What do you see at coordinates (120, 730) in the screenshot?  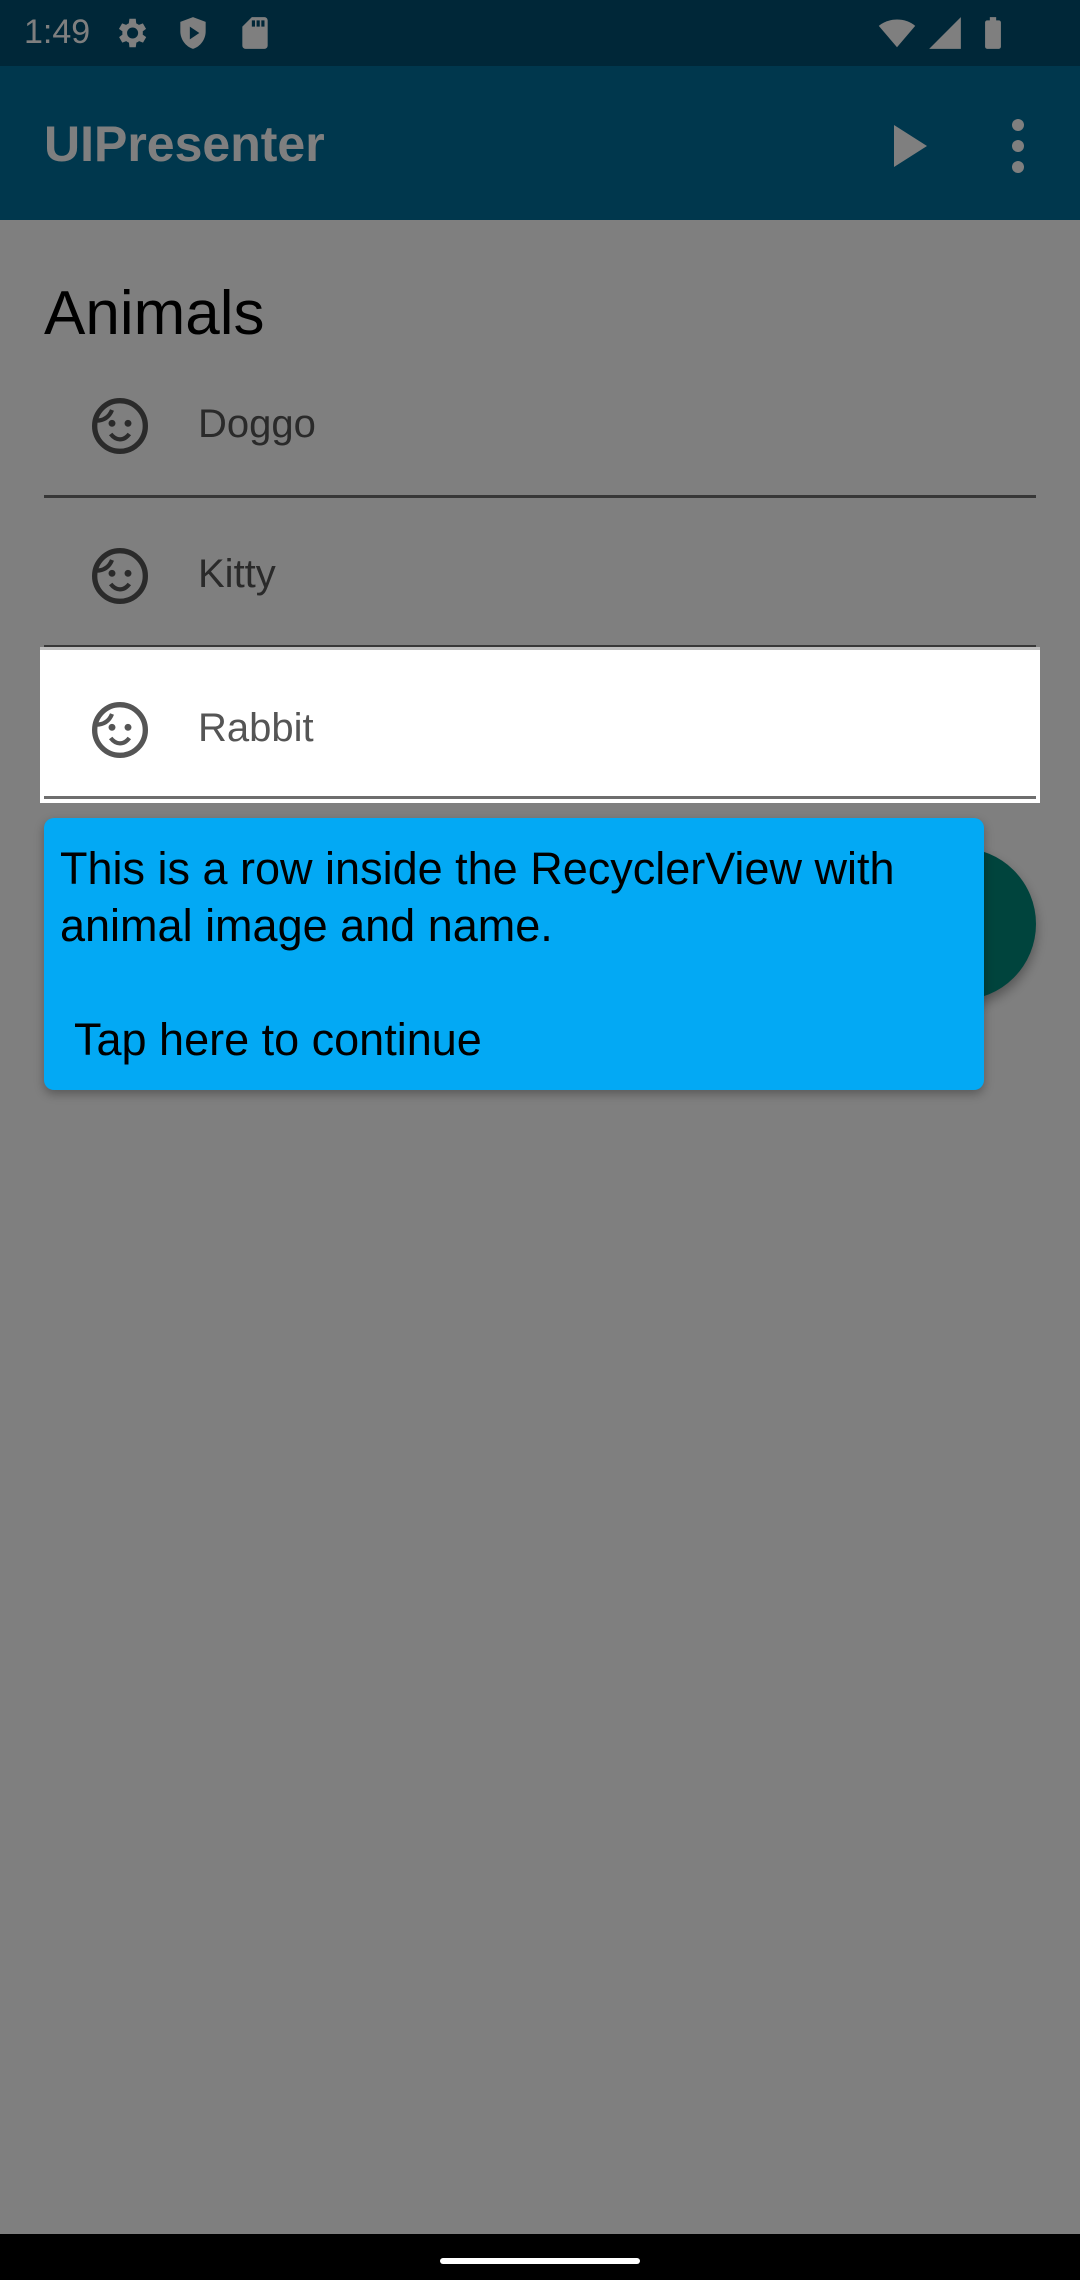 I see `face-icon` at bounding box center [120, 730].